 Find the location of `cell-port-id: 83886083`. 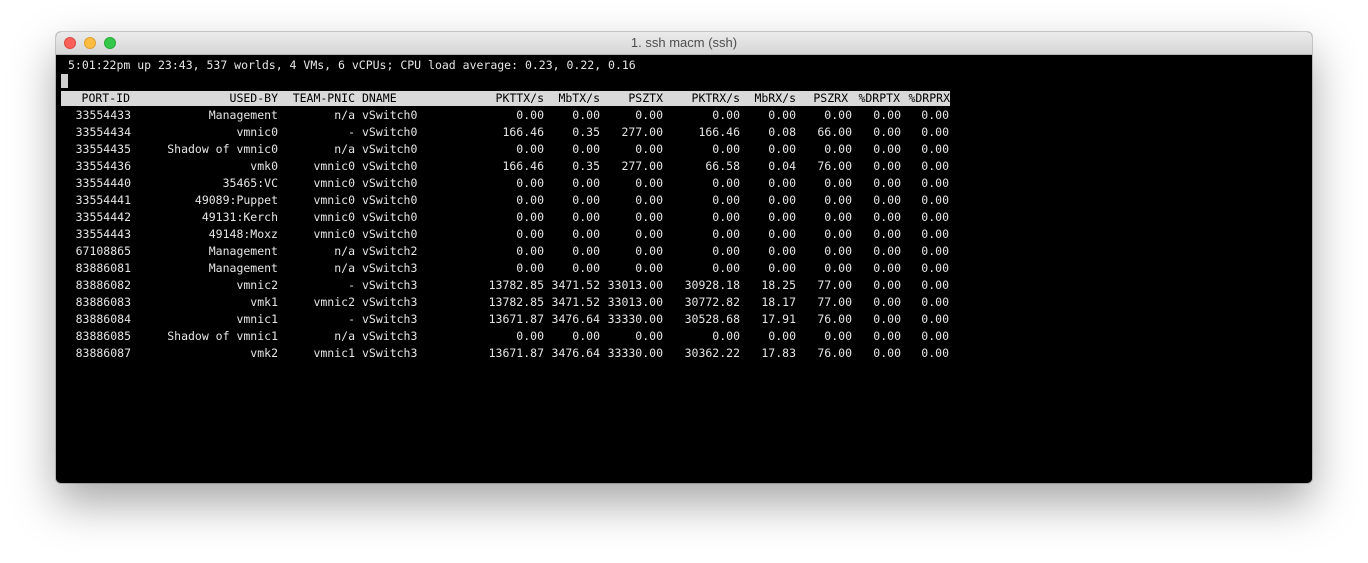

cell-port-id: 83886083 is located at coordinates (103, 302).